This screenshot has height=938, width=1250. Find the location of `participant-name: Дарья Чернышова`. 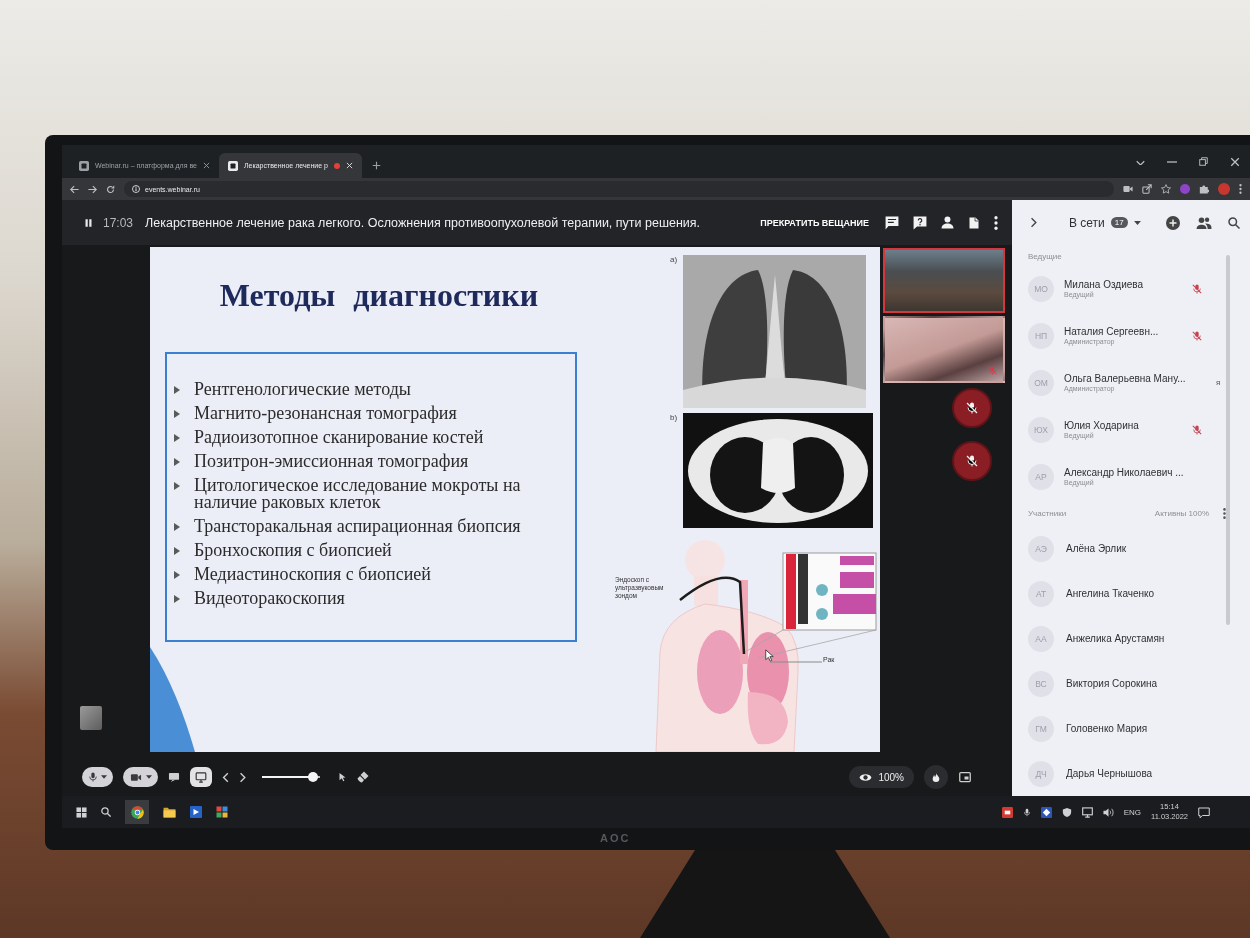

participant-name: Дарья Чернышова is located at coordinates (1109, 773).